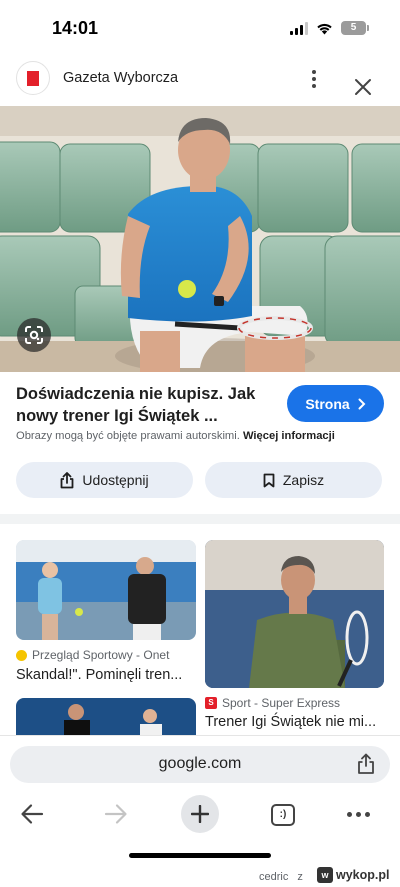  I want to click on status-time: 14:01, so click(75, 28).